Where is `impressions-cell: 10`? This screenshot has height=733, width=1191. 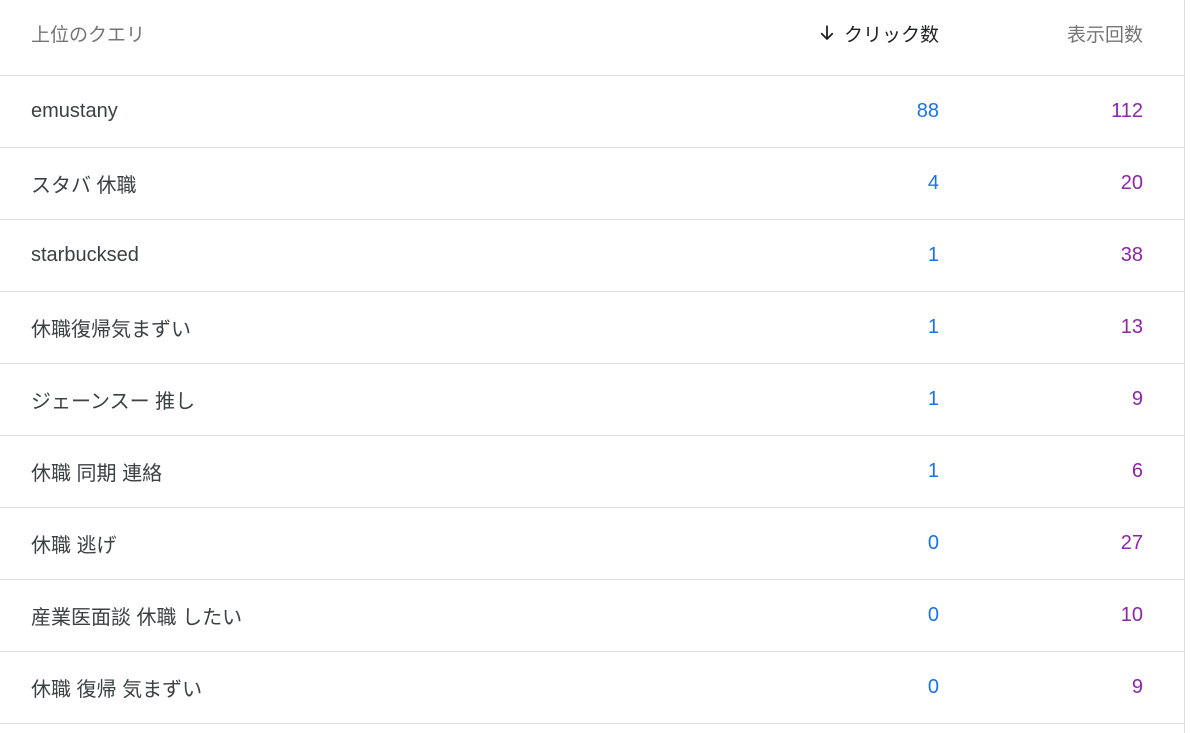
impressions-cell: 10 is located at coordinates (1131, 615).